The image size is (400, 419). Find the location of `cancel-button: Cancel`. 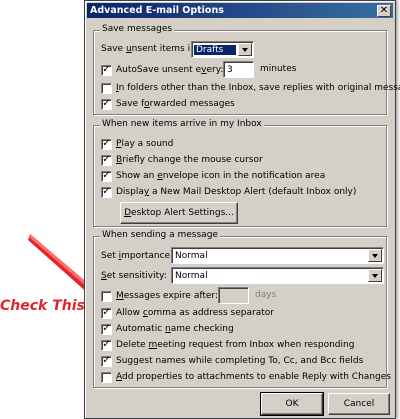

cancel-button: Cancel is located at coordinates (359, 404).